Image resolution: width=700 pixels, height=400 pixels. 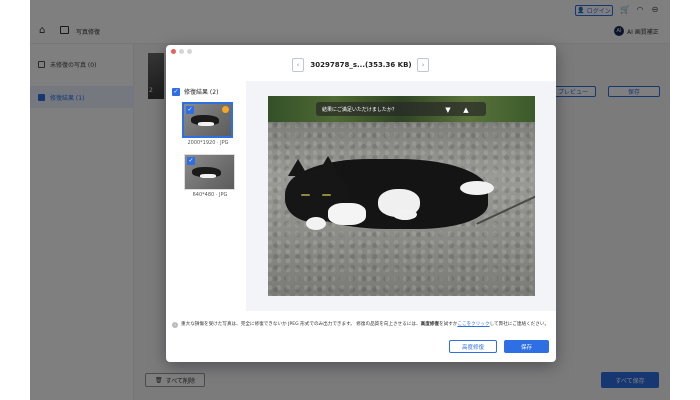 I want to click on feedback-bar: 結果にご満足いただけましたか？ ▼ ▲, so click(x=401, y=109).